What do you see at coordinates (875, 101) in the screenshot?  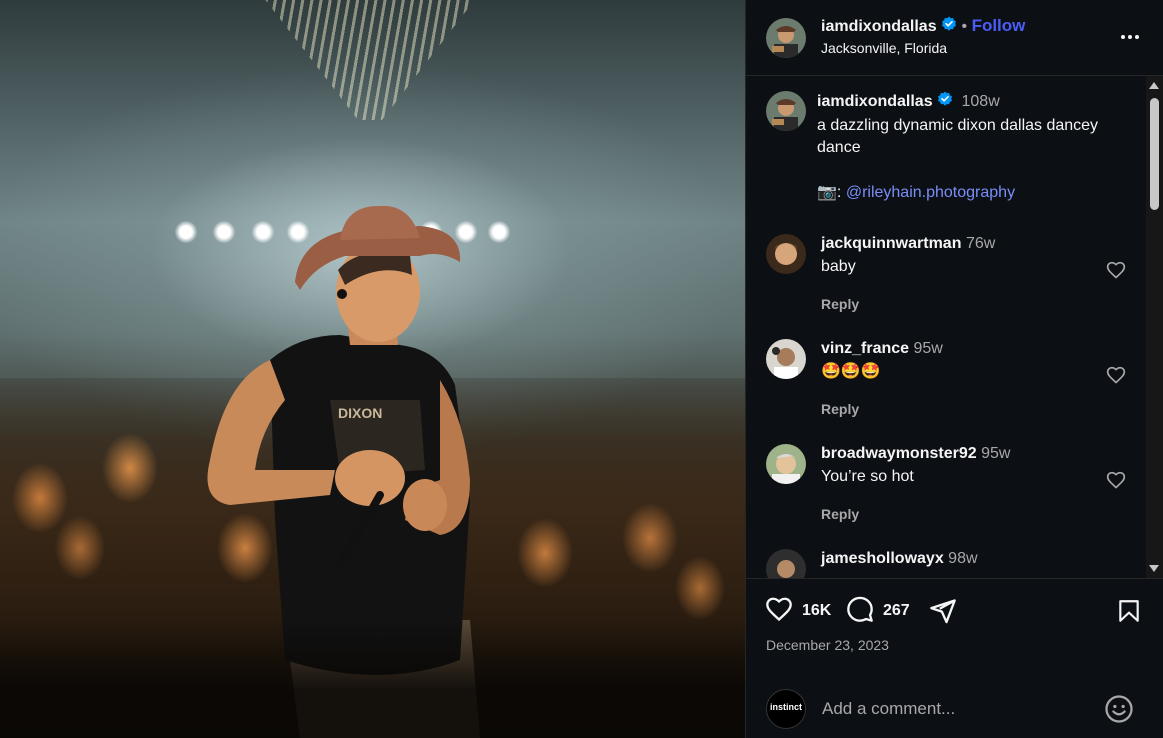 I see `caption-author-username: iamdixondallas` at bounding box center [875, 101].